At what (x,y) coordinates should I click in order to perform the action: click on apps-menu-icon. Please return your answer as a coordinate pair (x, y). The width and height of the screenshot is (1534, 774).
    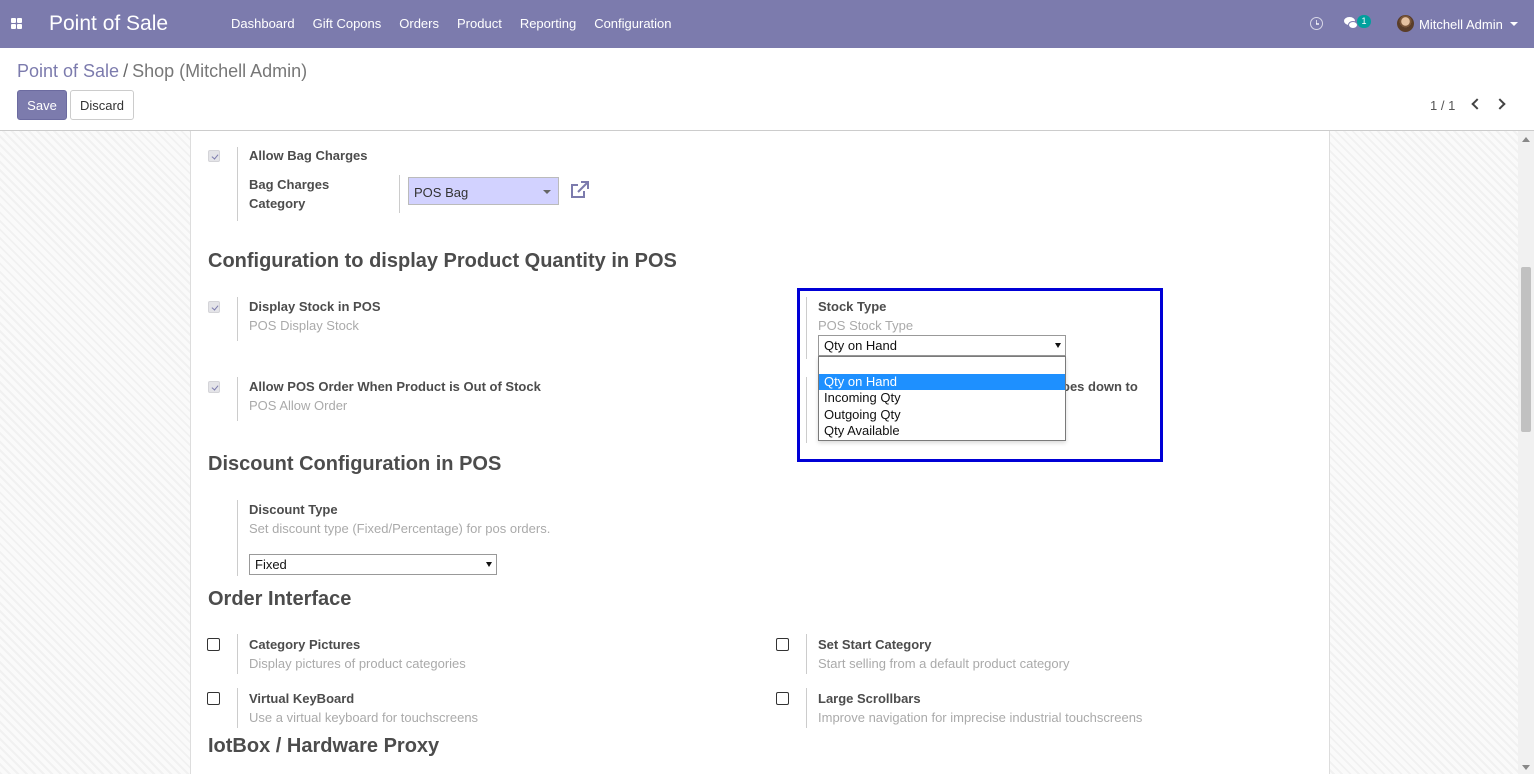
    Looking at the image, I should click on (17, 24).